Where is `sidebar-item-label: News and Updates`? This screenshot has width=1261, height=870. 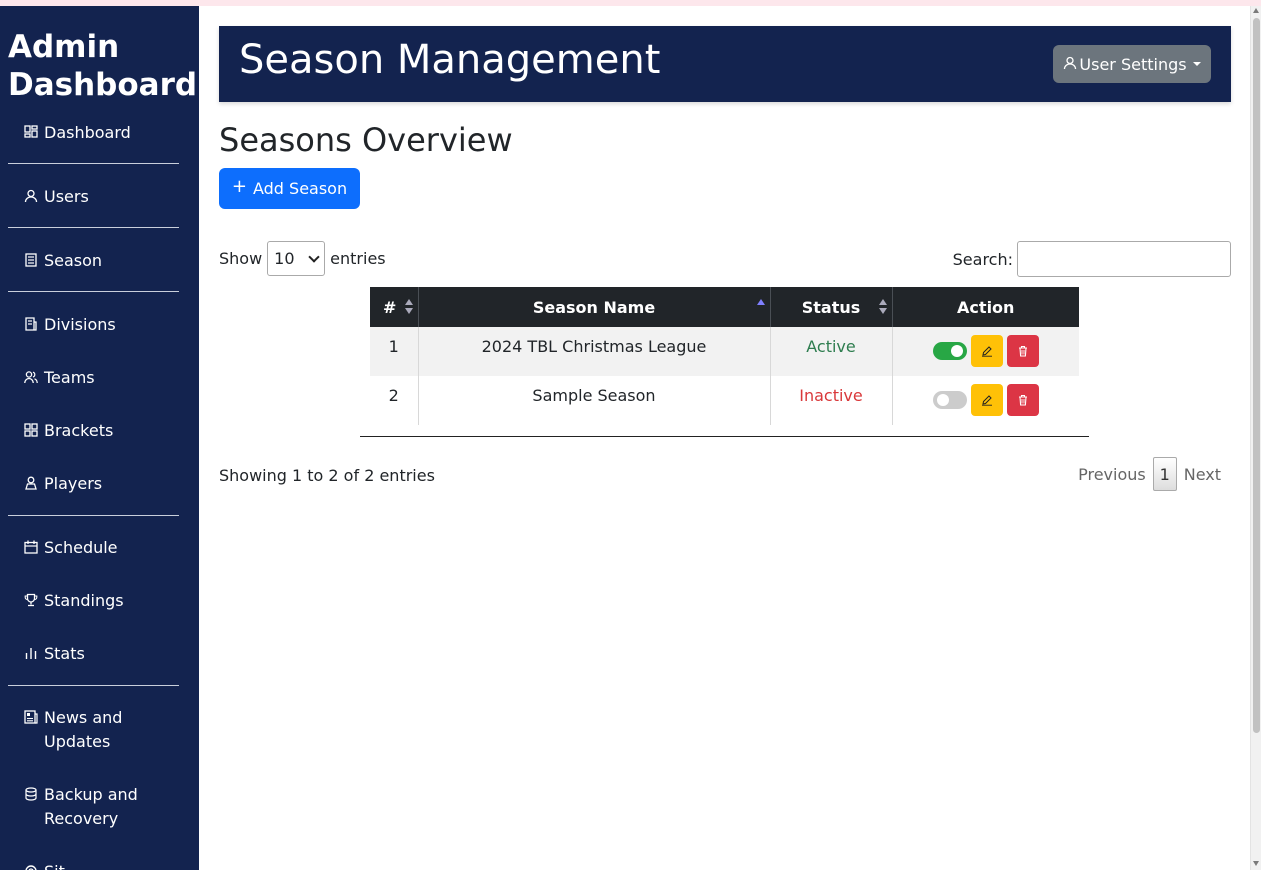 sidebar-item-label: News and Updates is located at coordinates (83, 729).